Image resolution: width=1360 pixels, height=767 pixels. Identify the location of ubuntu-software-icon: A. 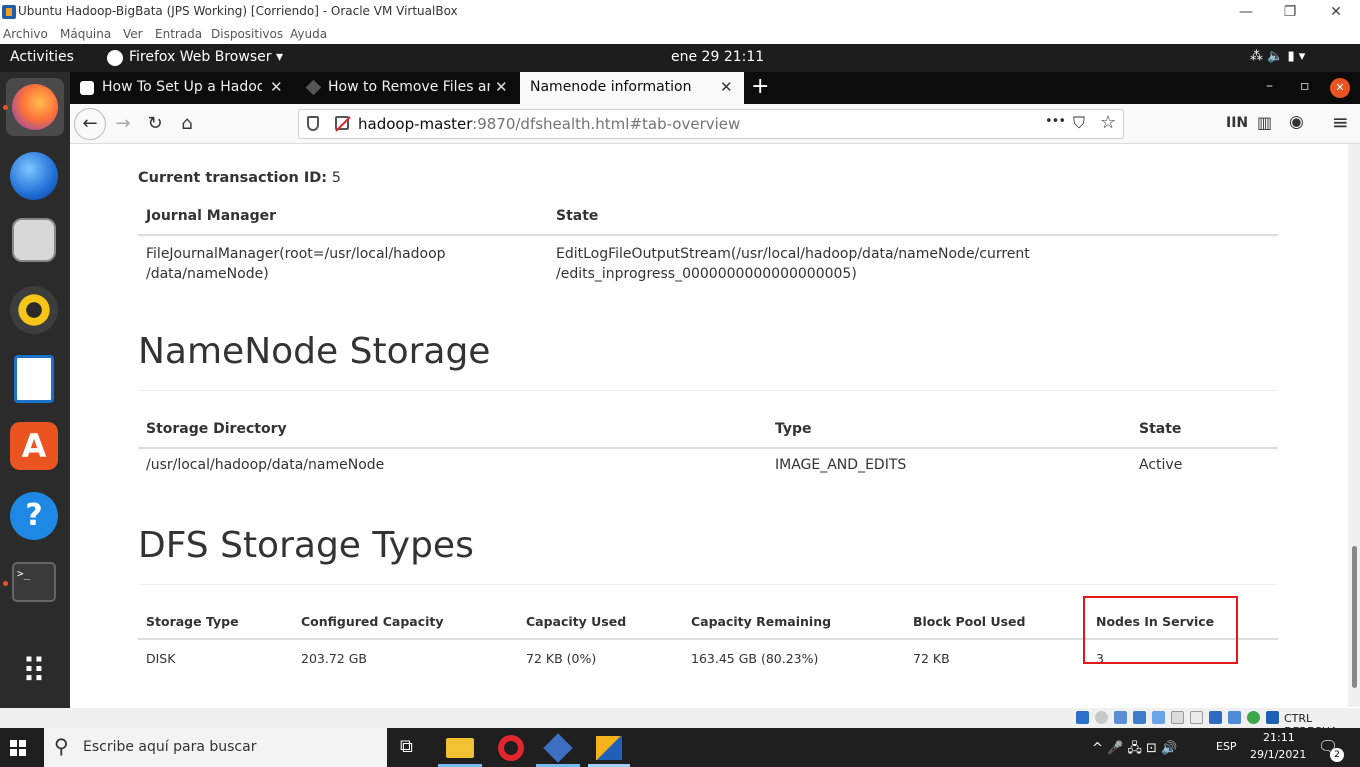
(34, 446).